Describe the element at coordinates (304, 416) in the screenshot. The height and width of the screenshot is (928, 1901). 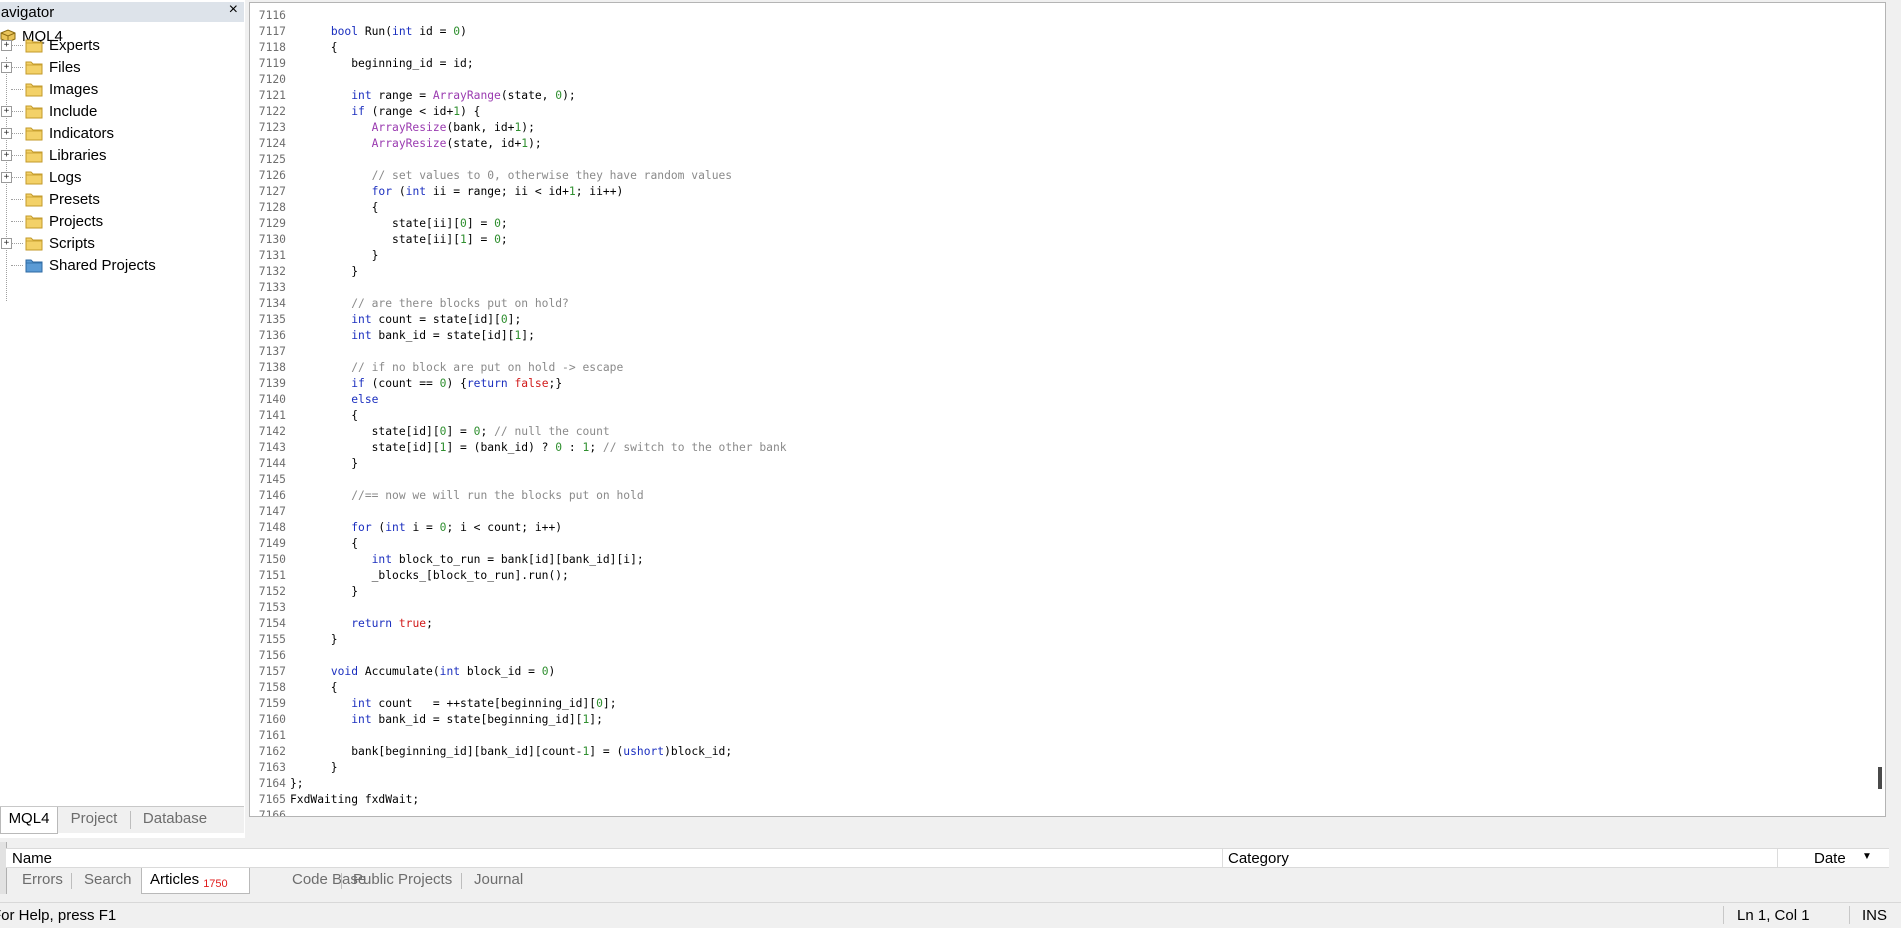
I see `code-line: 7141 {` at that location.